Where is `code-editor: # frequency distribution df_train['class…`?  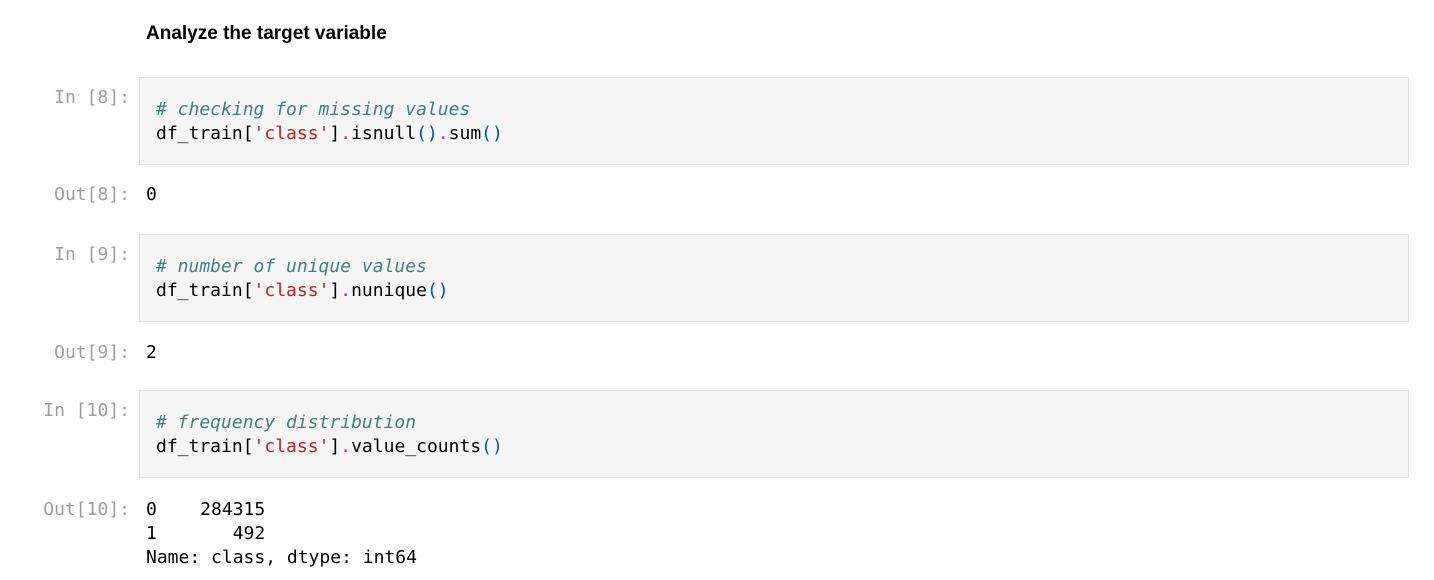 code-editor: # frequency distribution df_train['class… is located at coordinates (774, 434).